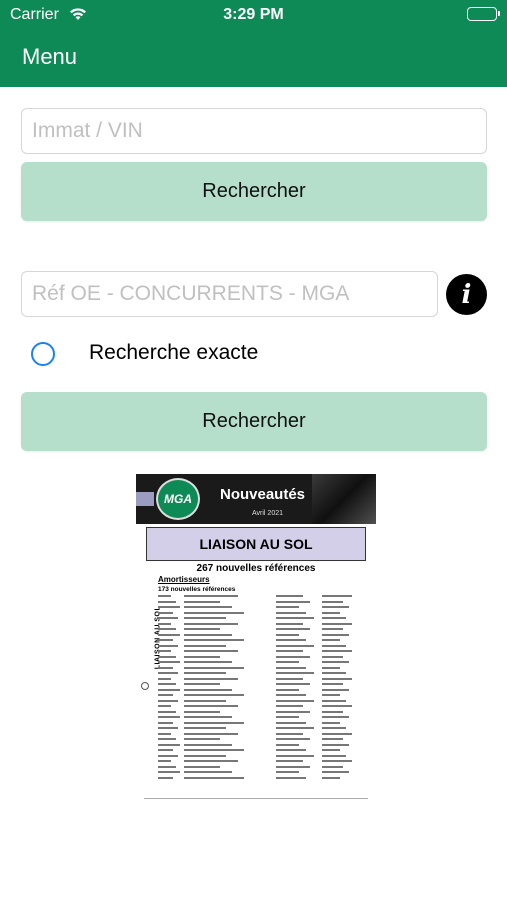 This screenshot has width=507, height=900. Describe the element at coordinates (254, 421) in the screenshot. I see `reference-search-button: Rechercher` at that location.